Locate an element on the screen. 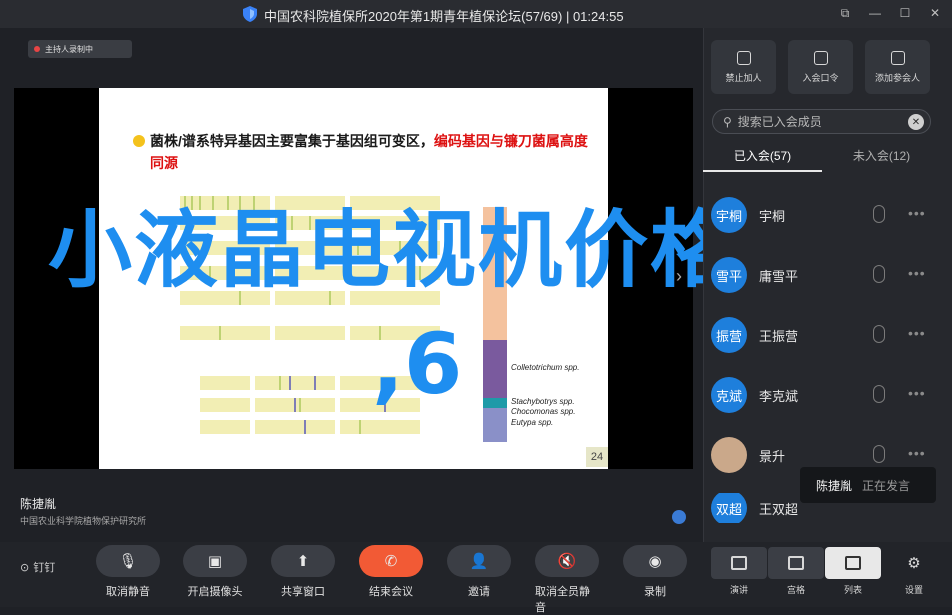 Image resolution: width=952 pixels, height=615 pixels. tab-joined: 已入会(57) is located at coordinates (762, 157).